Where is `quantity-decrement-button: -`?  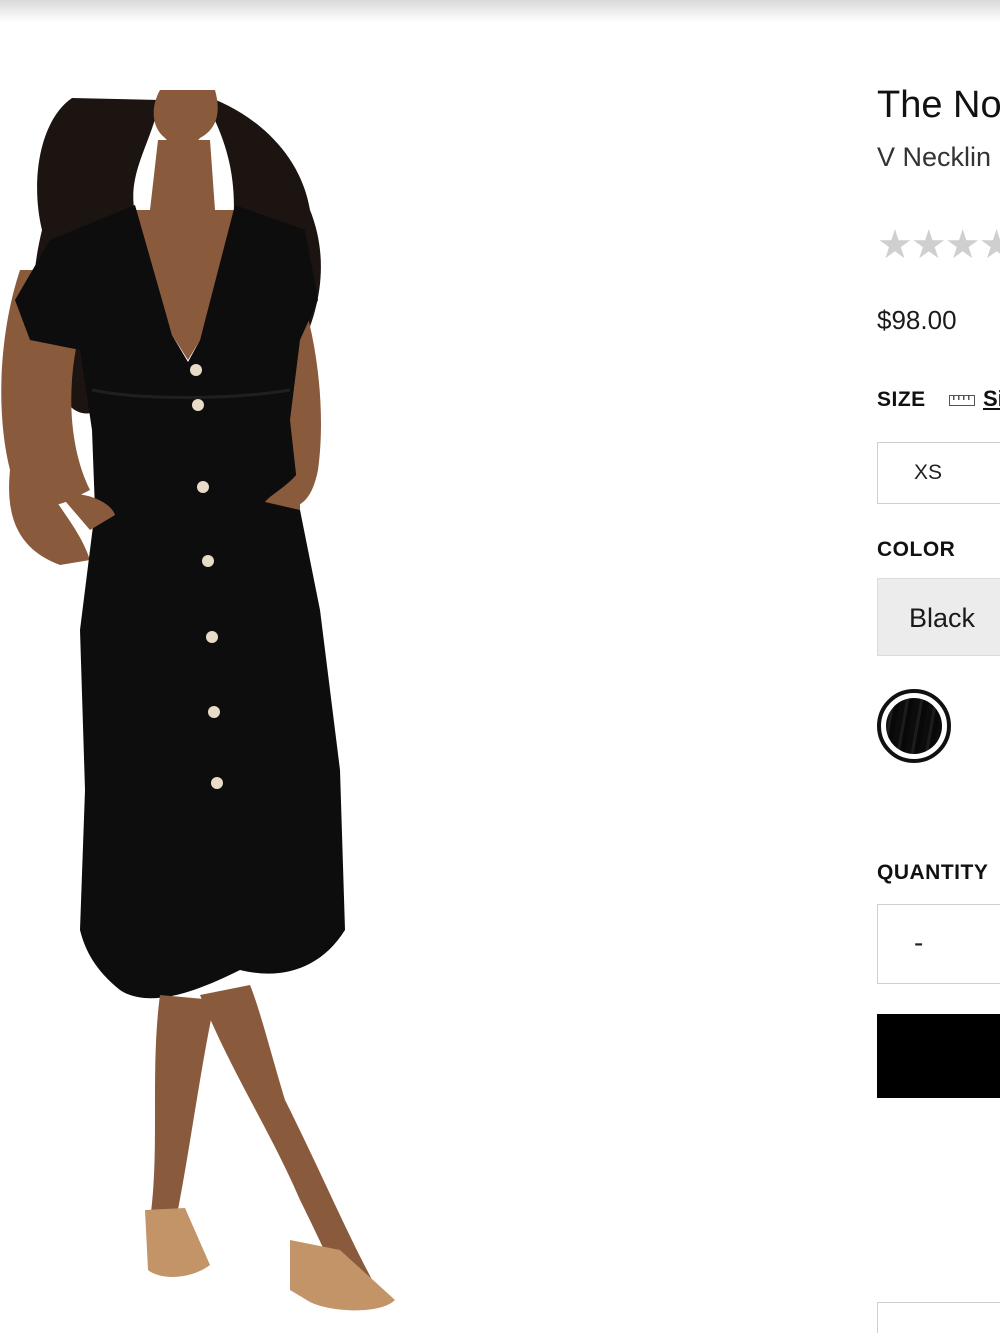
quantity-decrement-button: - is located at coordinates (918, 943).